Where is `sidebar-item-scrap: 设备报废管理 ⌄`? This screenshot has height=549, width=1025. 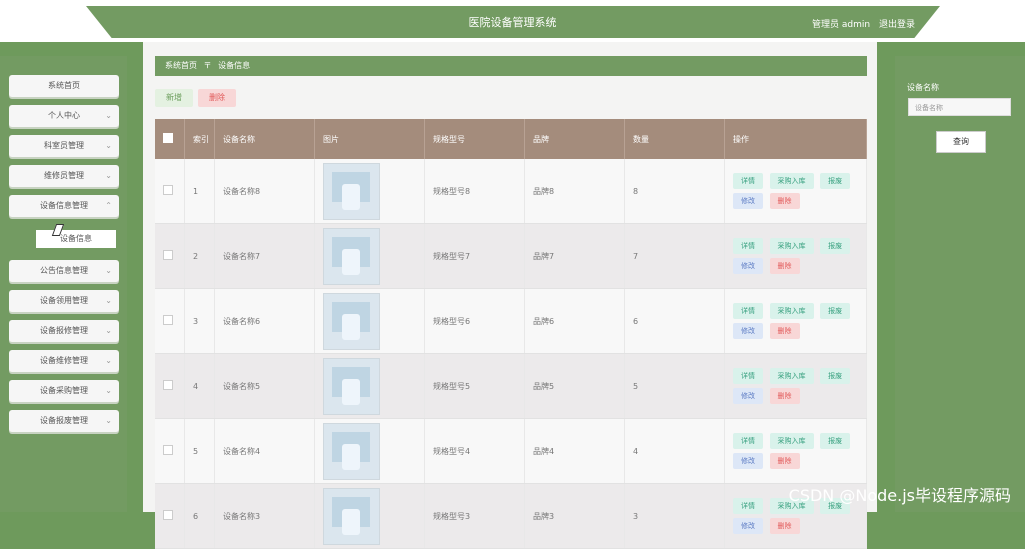
sidebar-item-scrap: 设备报废管理 ⌄ is located at coordinates (64, 421).